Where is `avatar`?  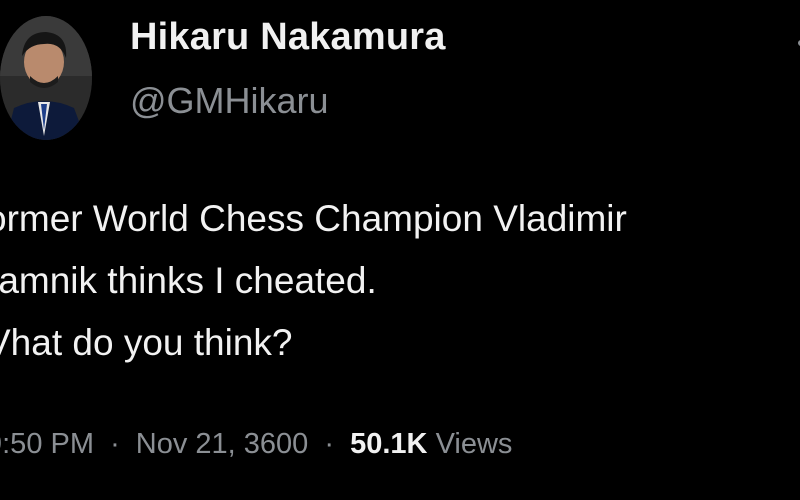
avatar is located at coordinates (46, 78).